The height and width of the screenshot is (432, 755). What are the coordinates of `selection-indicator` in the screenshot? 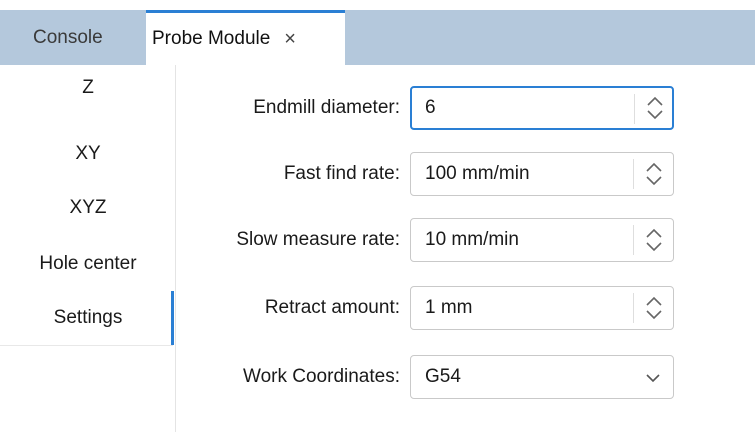 It's located at (172, 318).